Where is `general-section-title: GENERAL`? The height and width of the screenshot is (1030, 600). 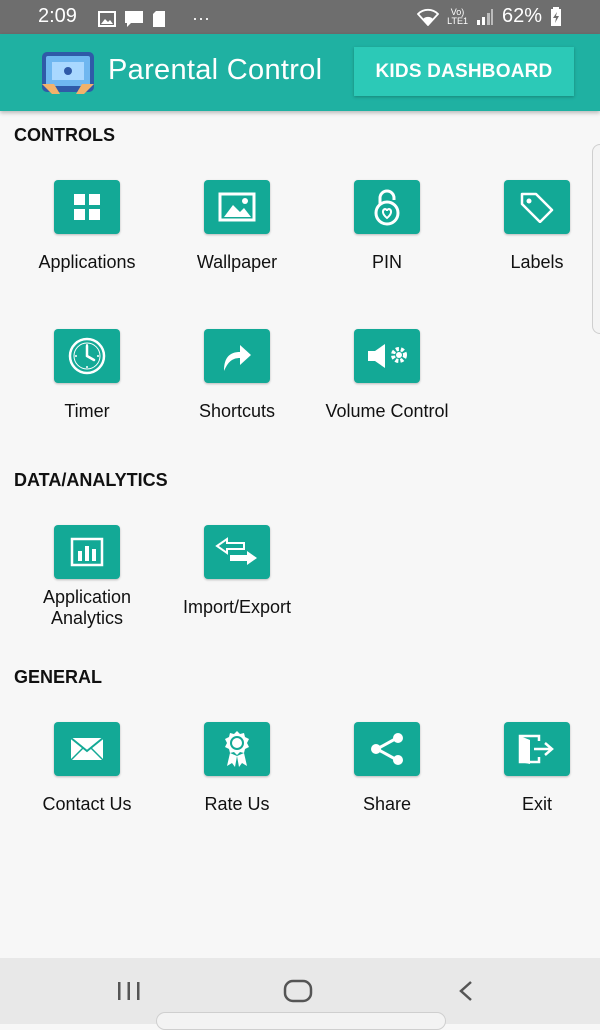
general-section-title: GENERAL is located at coordinates (58, 677).